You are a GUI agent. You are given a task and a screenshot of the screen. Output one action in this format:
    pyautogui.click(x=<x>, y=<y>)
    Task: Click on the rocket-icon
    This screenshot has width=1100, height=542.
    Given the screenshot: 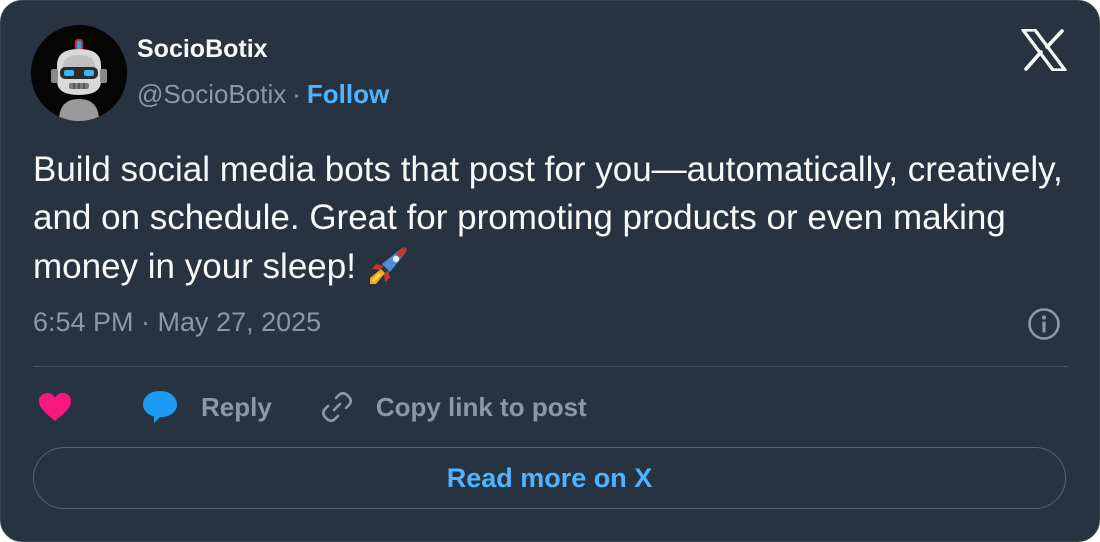 What is the action you would take?
    pyautogui.click(x=388, y=266)
    